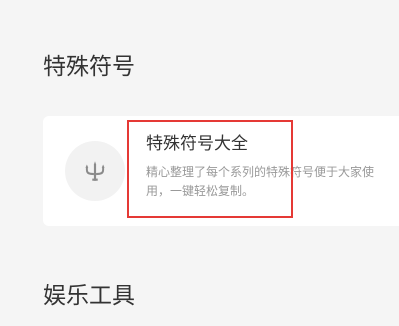  I want to click on trident-icon, so click(95, 171).